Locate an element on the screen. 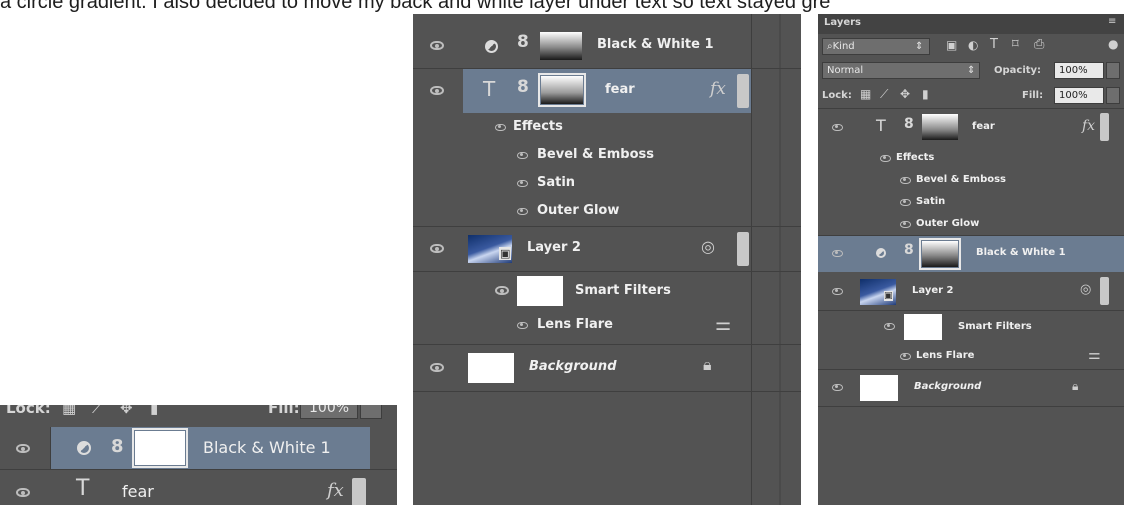  layer-thumbnail is located at coordinates (491, 368).